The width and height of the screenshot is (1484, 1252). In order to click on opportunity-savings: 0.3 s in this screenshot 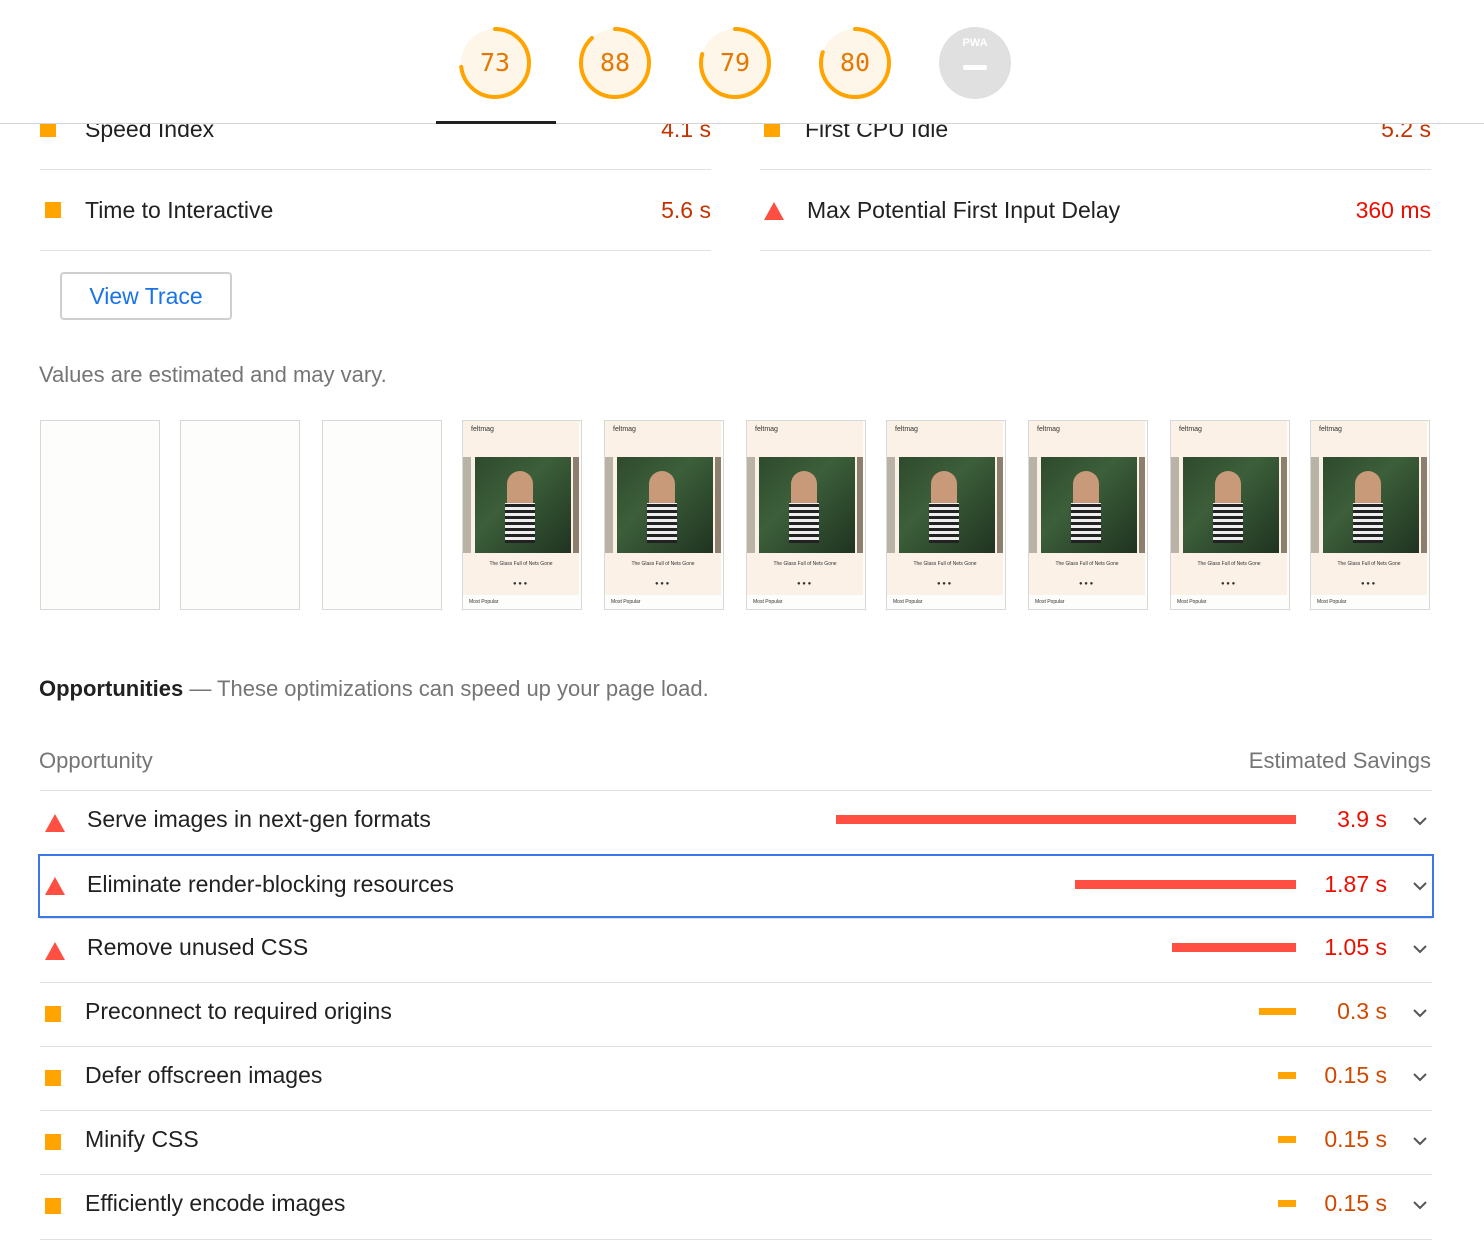, I will do `click(1362, 1011)`.